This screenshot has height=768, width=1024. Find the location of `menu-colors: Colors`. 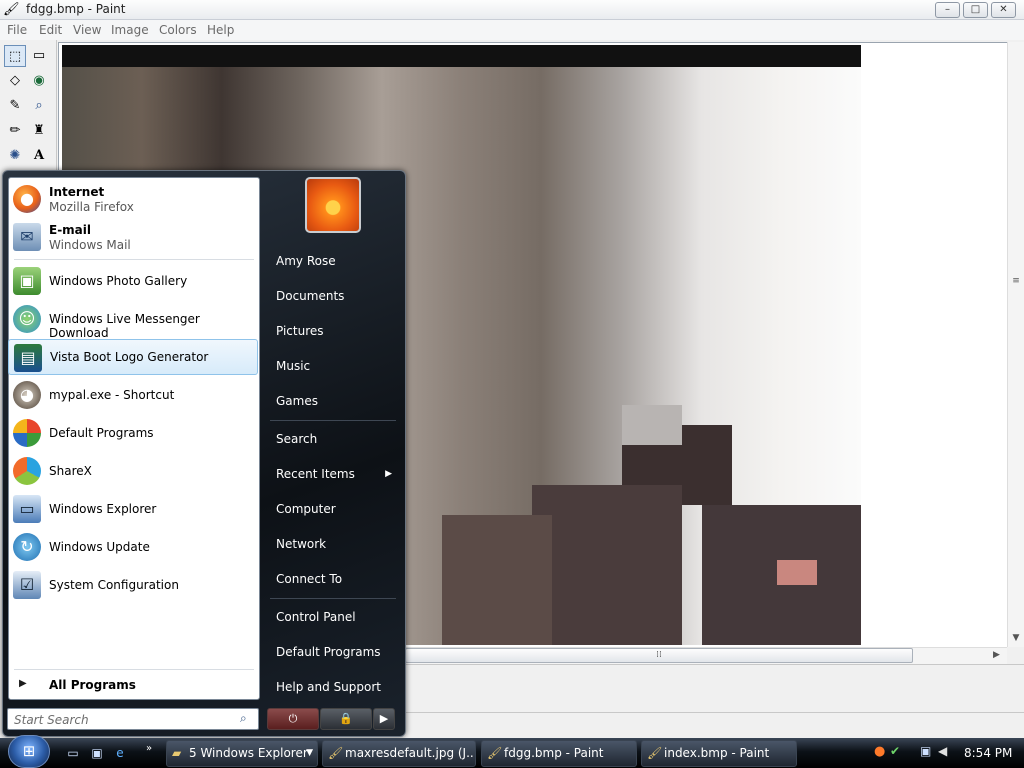

menu-colors: Colors is located at coordinates (178, 30).